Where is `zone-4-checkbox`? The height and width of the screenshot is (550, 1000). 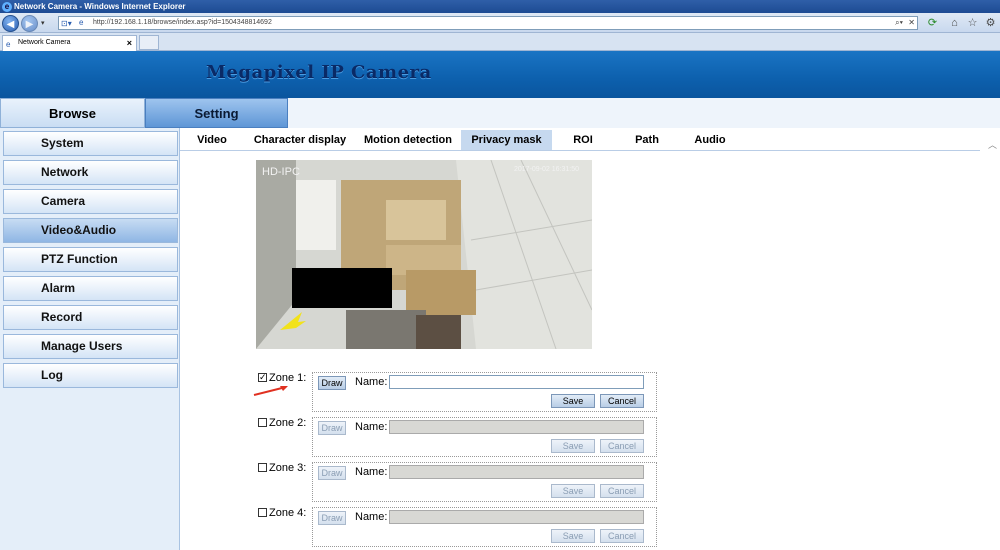
zone-4-checkbox is located at coordinates (262, 512).